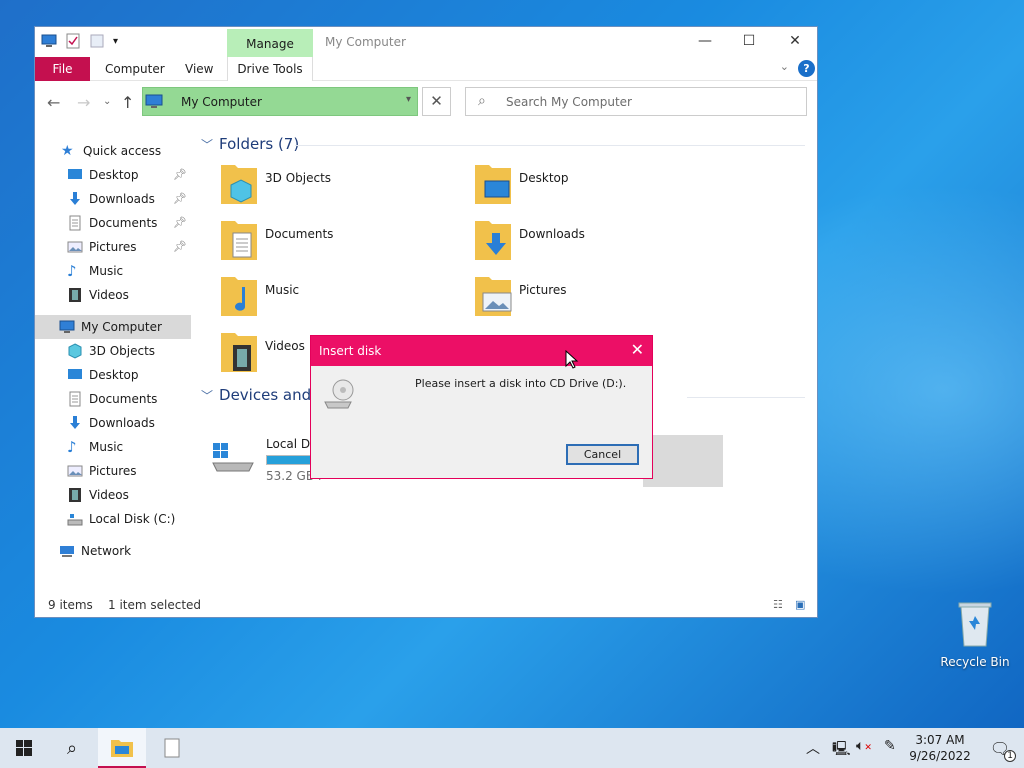 Image resolution: width=1024 pixels, height=768 pixels. Describe the element at coordinates (746, 397) in the screenshot. I see `group-divider` at that location.